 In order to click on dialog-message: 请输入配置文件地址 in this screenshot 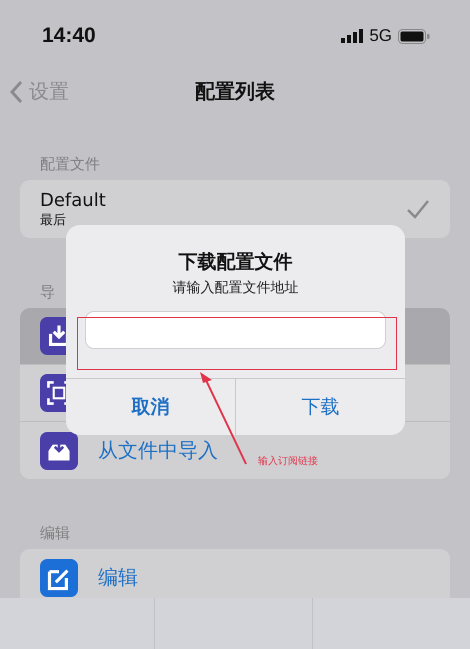, I will do `click(236, 288)`.